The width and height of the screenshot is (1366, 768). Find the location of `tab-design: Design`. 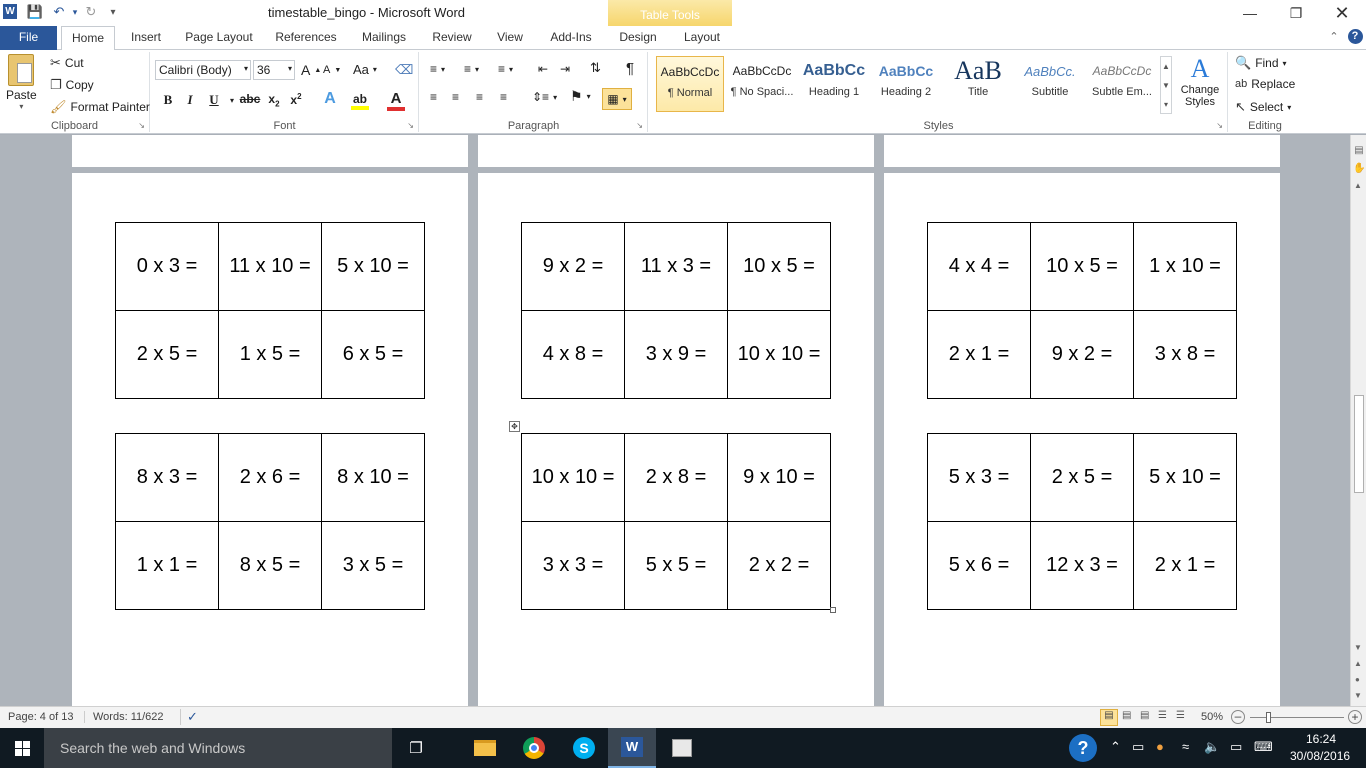

tab-design: Design is located at coordinates (638, 38).